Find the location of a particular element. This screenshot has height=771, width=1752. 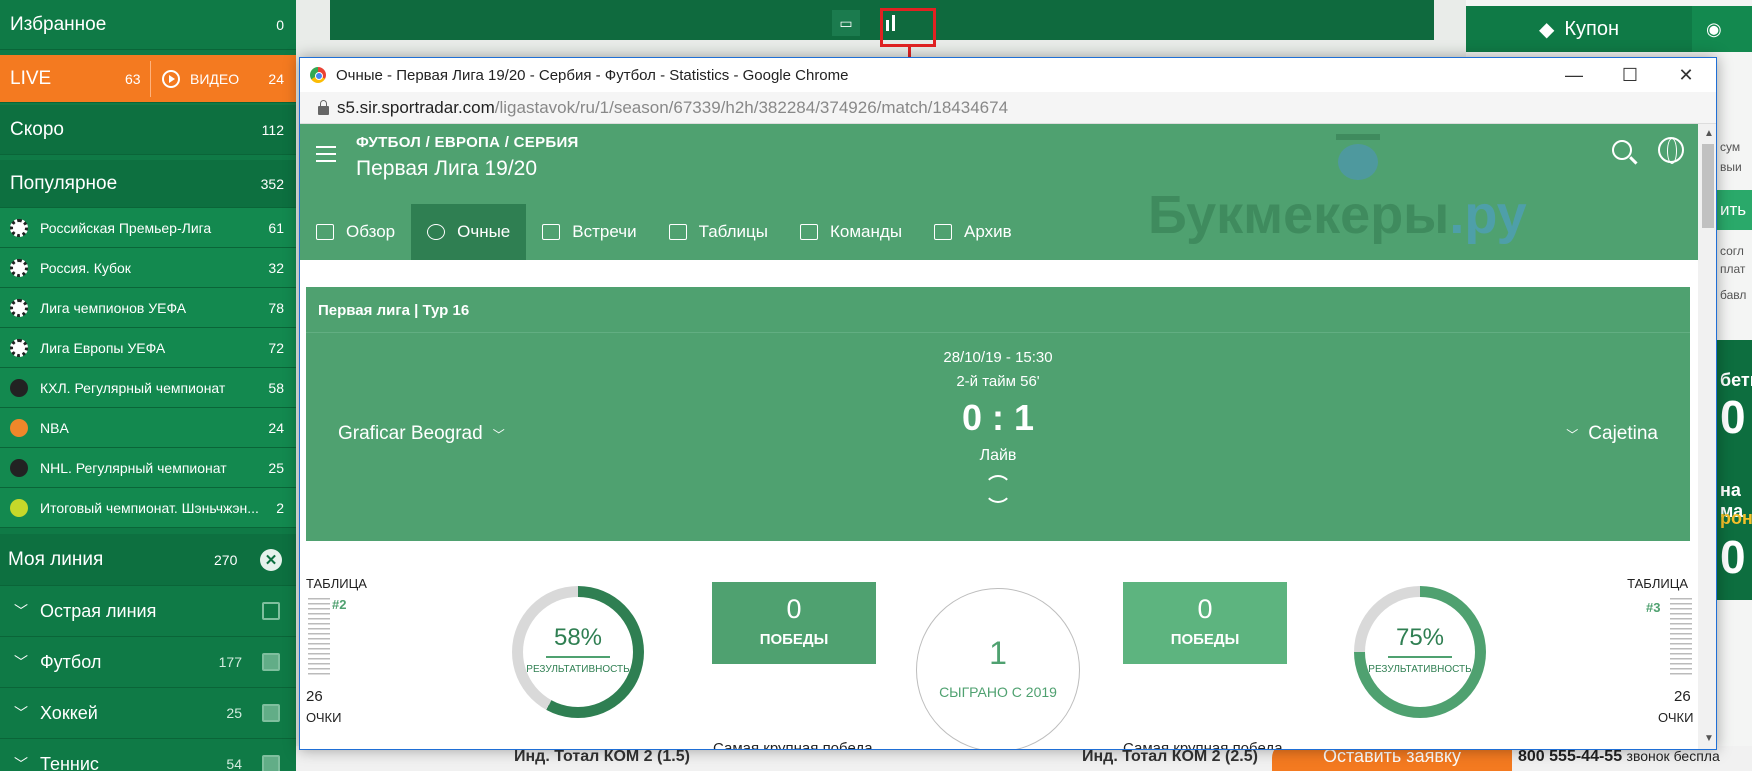

close-button: ✕ is located at coordinates (1686, 75).